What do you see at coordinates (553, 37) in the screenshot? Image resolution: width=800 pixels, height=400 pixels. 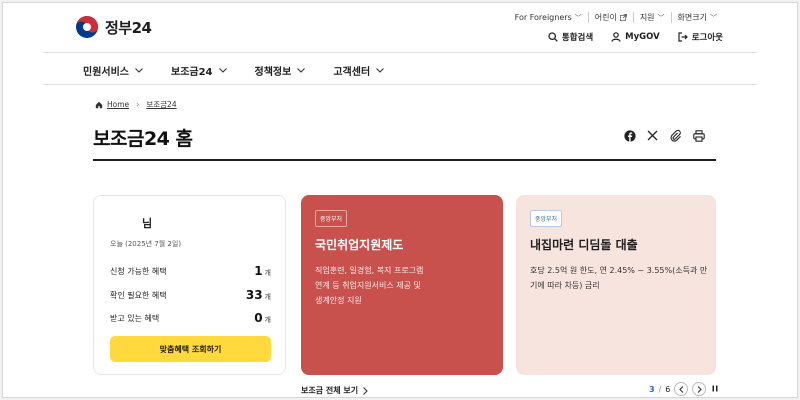 I see `search-icon` at bounding box center [553, 37].